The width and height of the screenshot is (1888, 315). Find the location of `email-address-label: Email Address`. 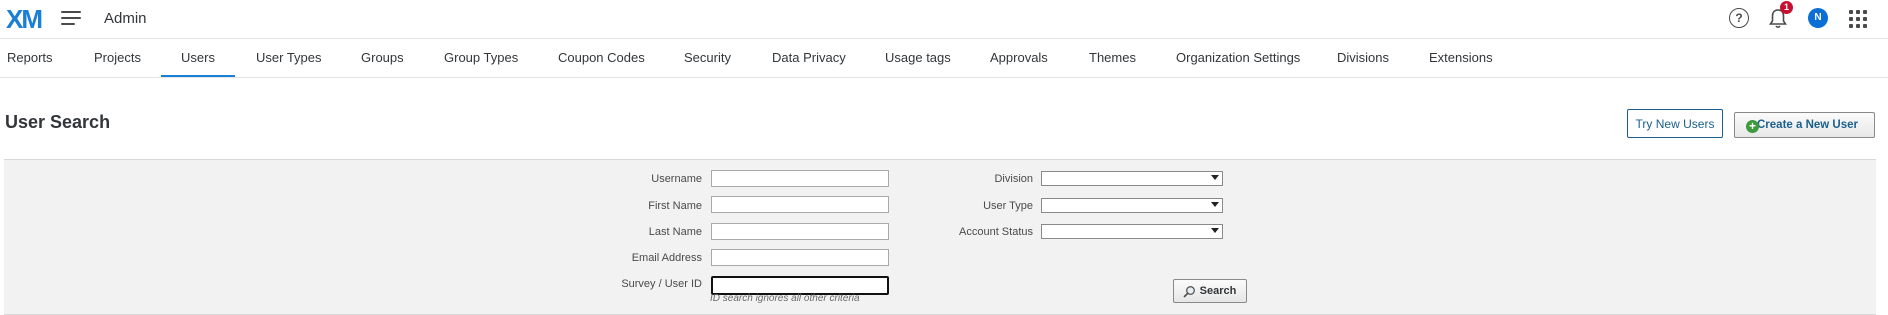

email-address-label: Email Address is located at coordinates (666, 258).